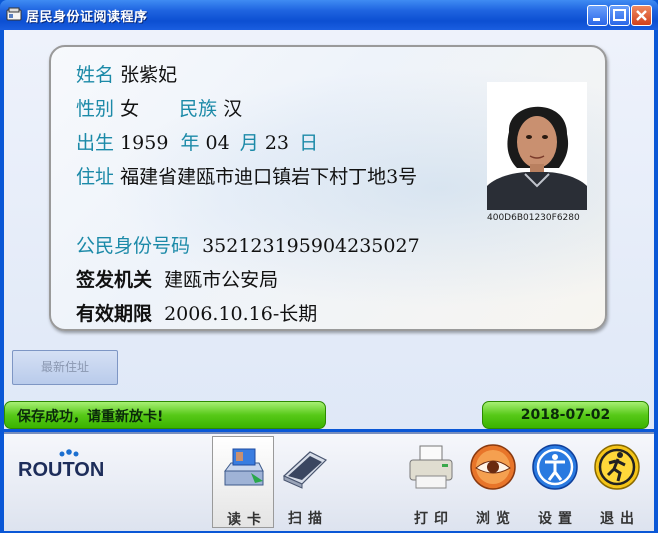 The image size is (658, 533). I want to click on month-label: 月, so click(249, 143).